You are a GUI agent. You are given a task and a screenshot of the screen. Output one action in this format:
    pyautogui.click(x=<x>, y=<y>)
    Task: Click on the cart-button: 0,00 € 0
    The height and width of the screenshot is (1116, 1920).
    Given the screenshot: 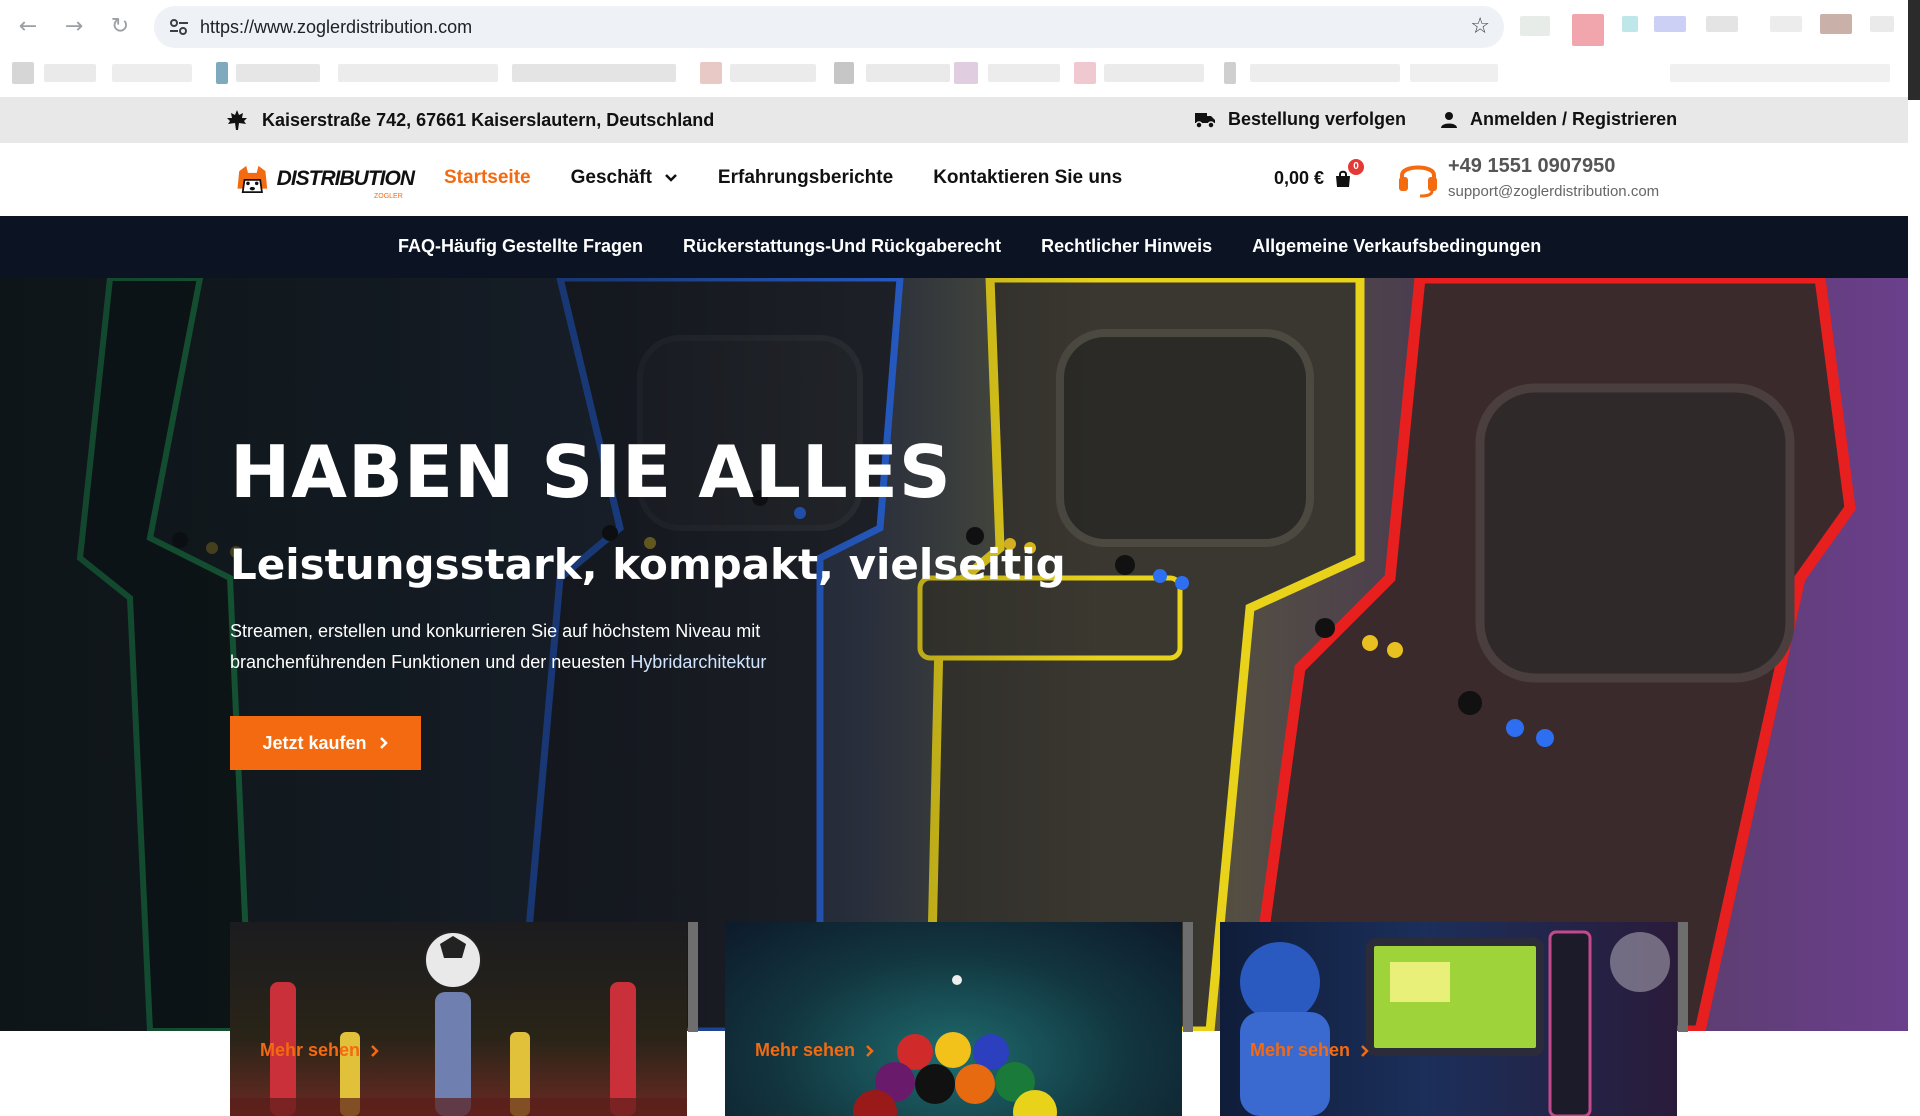 What is the action you would take?
    pyautogui.click(x=1319, y=173)
    